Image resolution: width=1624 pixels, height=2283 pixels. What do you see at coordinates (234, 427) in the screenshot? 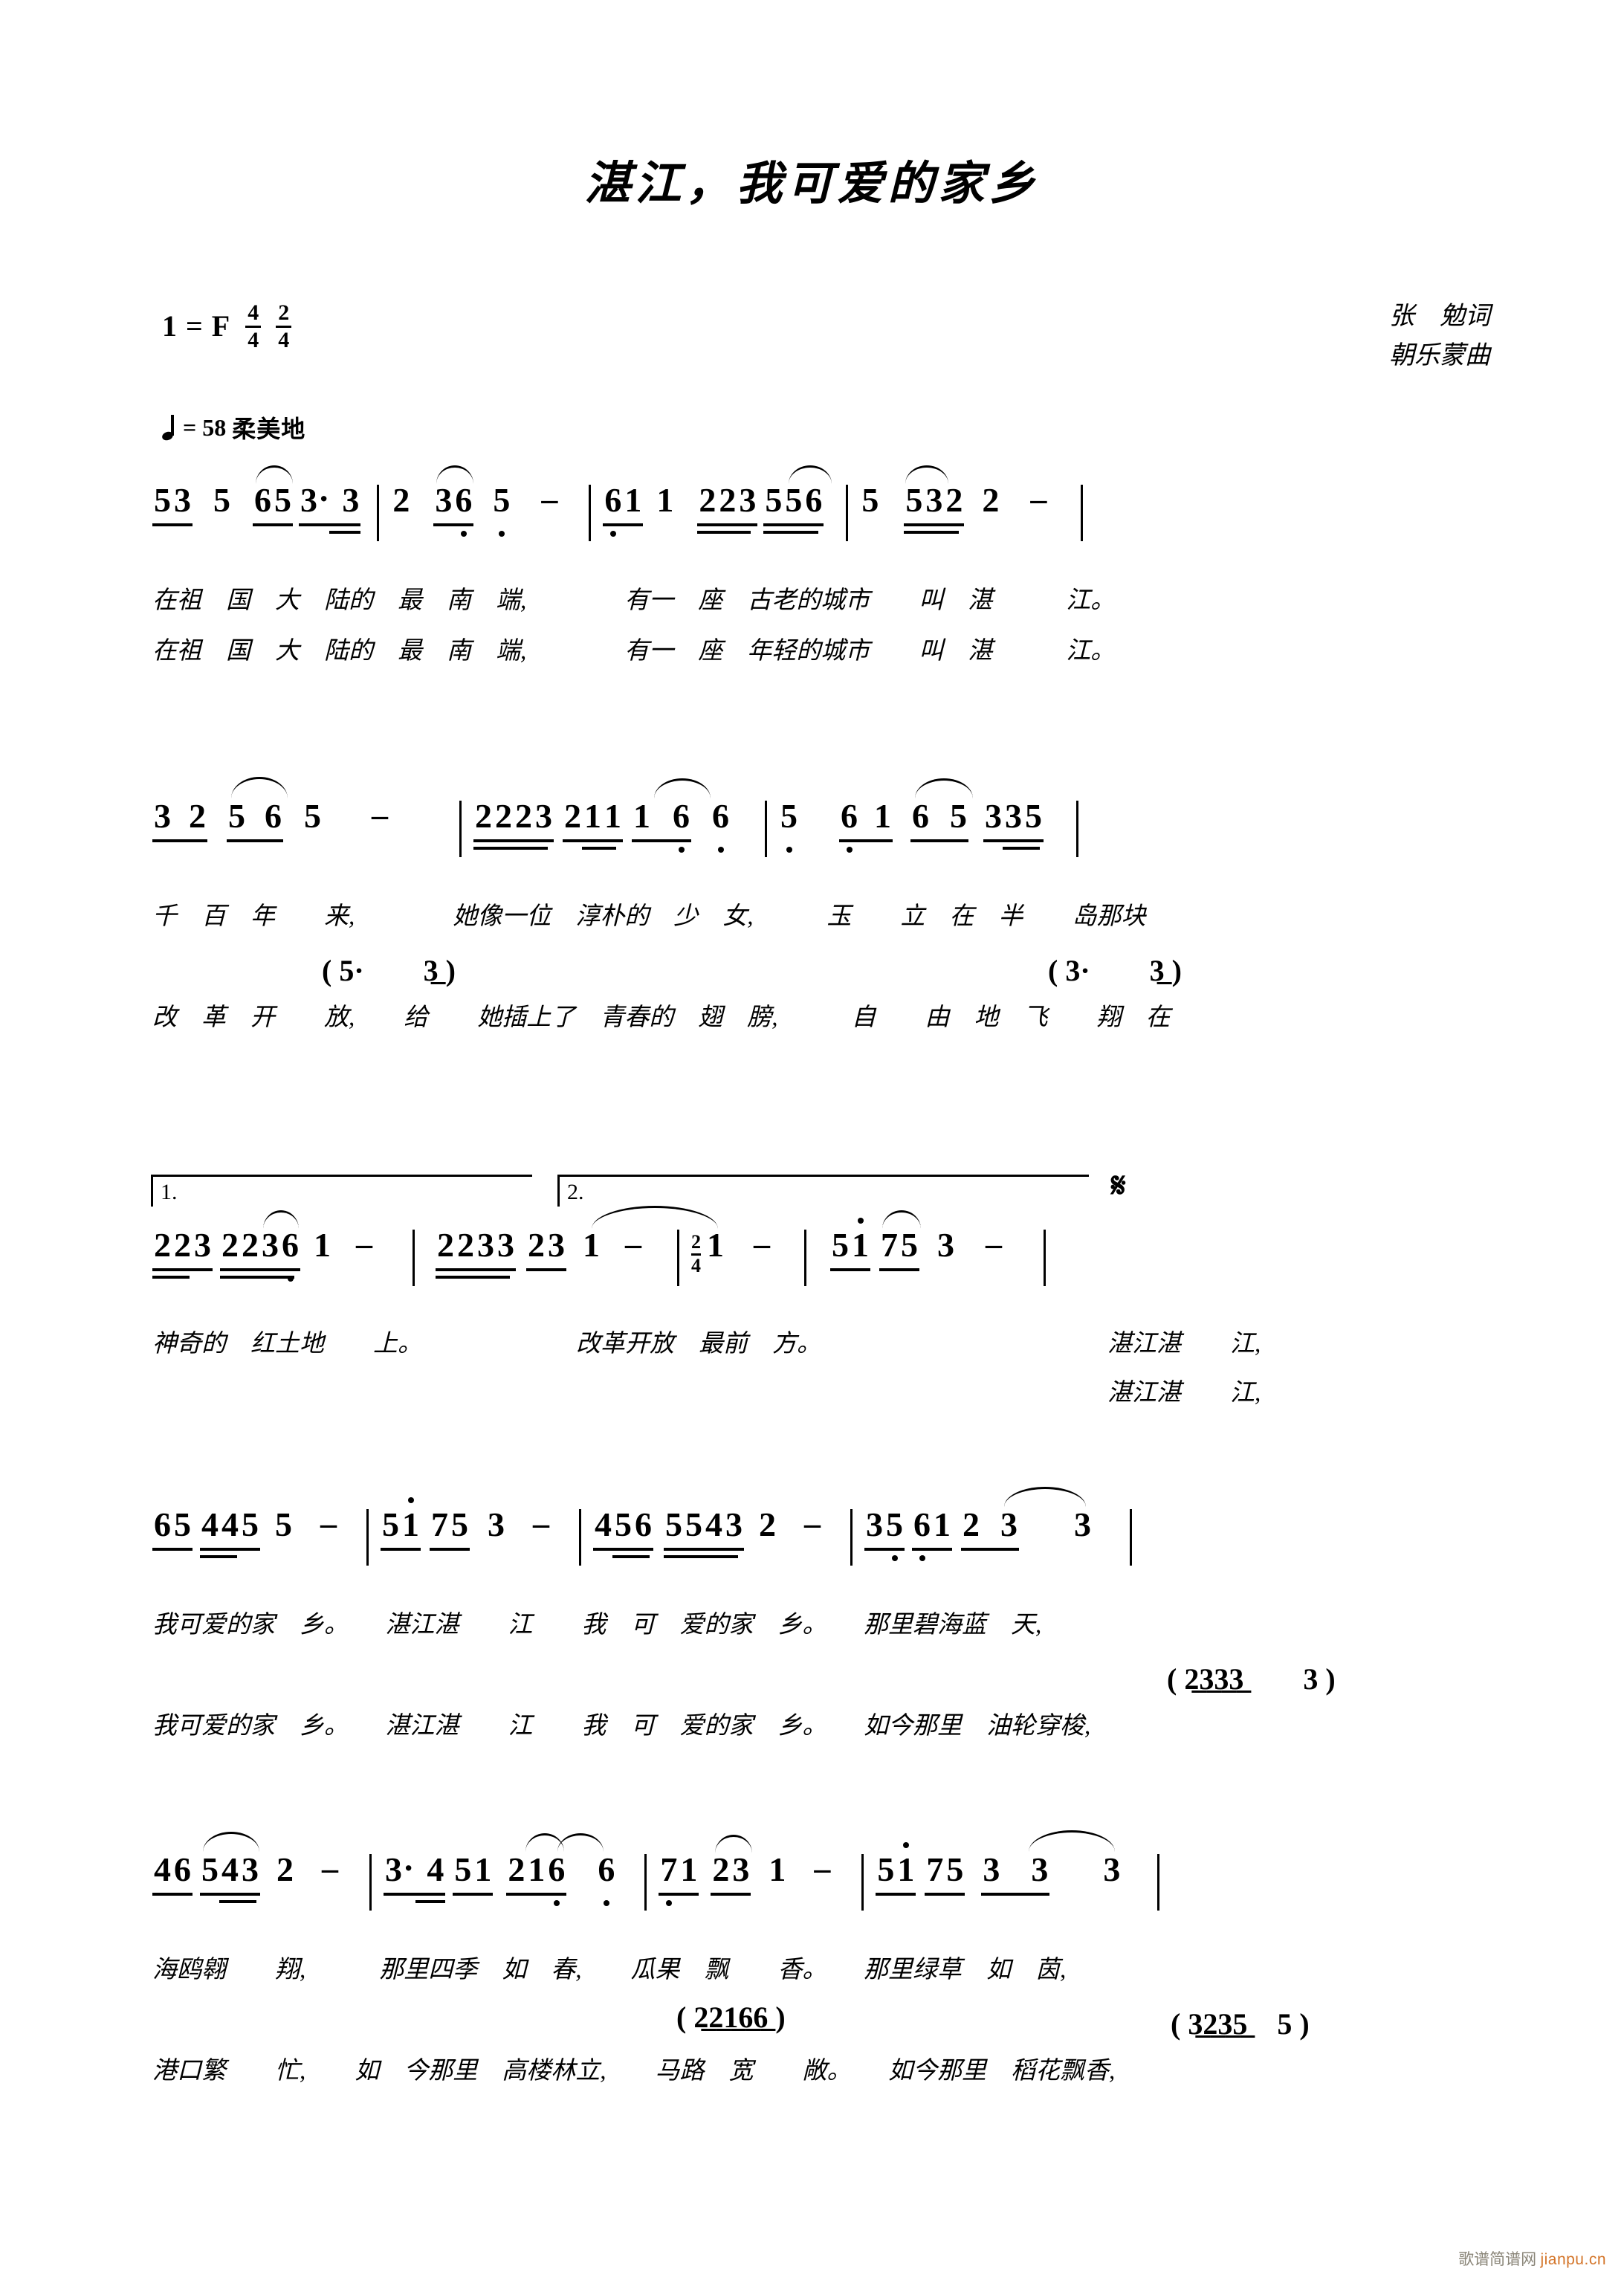
I see `tempo-block: = 58 柔美地` at bounding box center [234, 427].